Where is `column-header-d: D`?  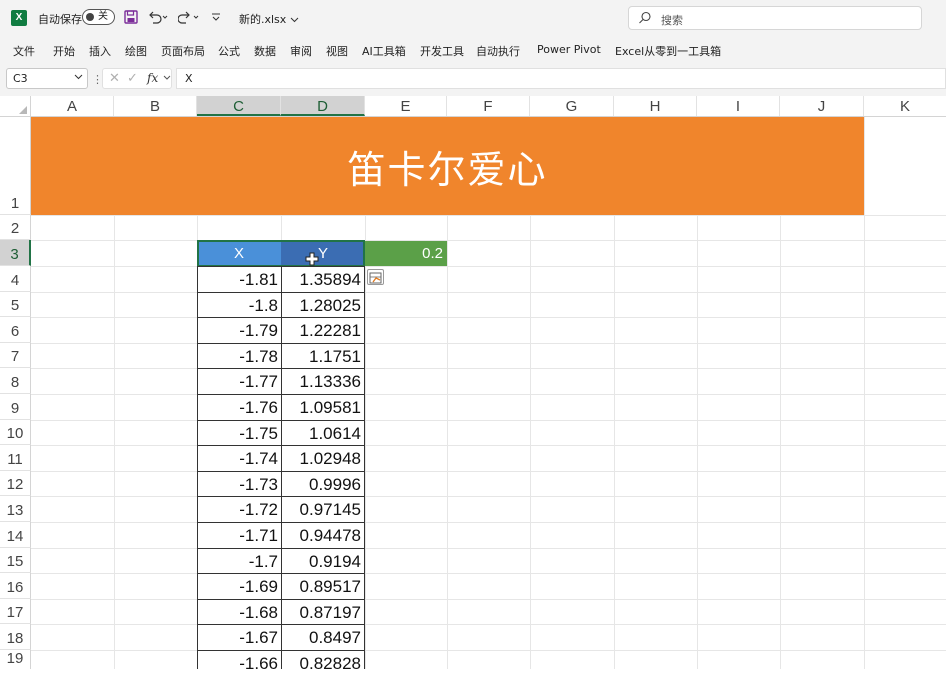
column-header-d: D is located at coordinates (323, 106).